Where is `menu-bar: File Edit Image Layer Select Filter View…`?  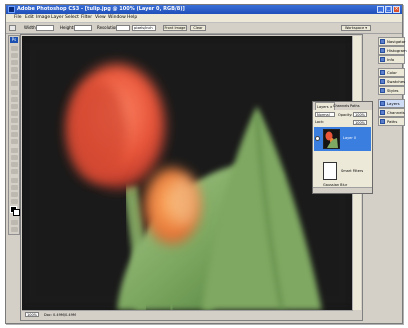
menu-bar: File Edit Image Layer Select Filter View… is located at coordinates (204, 18).